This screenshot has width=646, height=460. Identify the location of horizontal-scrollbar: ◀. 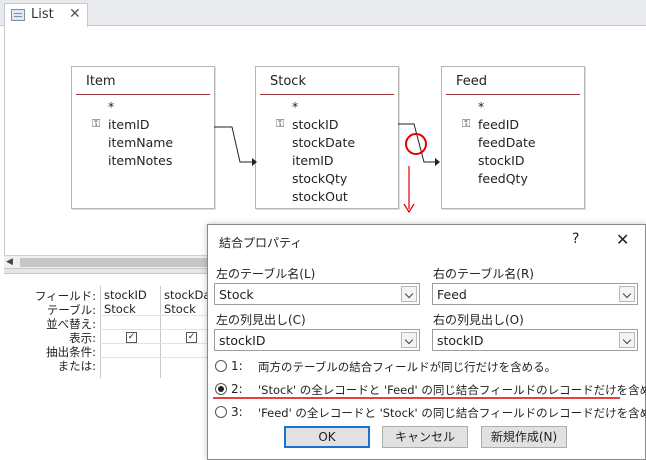
(120, 262).